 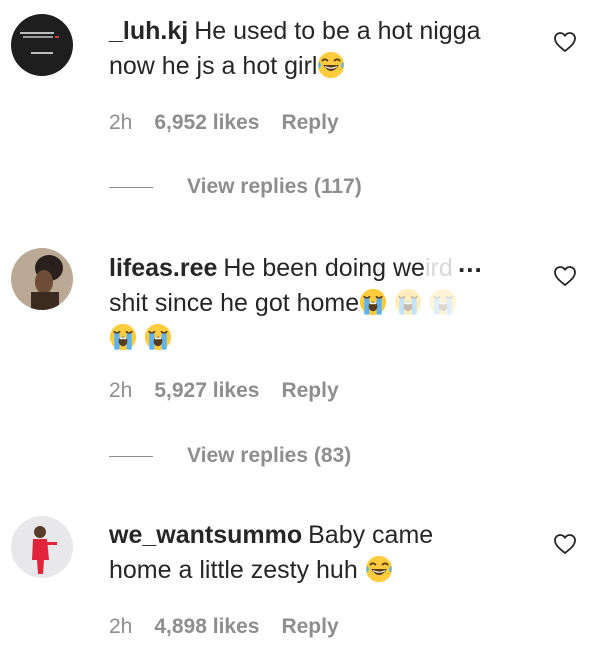 What do you see at coordinates (274, 186) in the screenshot?
I see `view-replies-label: View replies (117)` at bounding box center [274, 186].